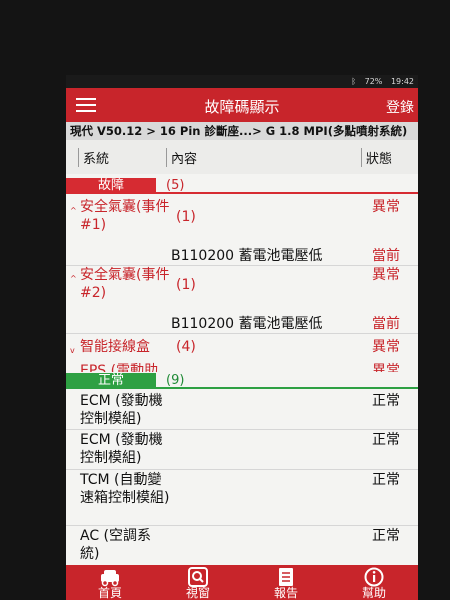  Describe the element at coordinates (175, 185) in the screenshot. I see `fault-group-count: (5)` at that location.